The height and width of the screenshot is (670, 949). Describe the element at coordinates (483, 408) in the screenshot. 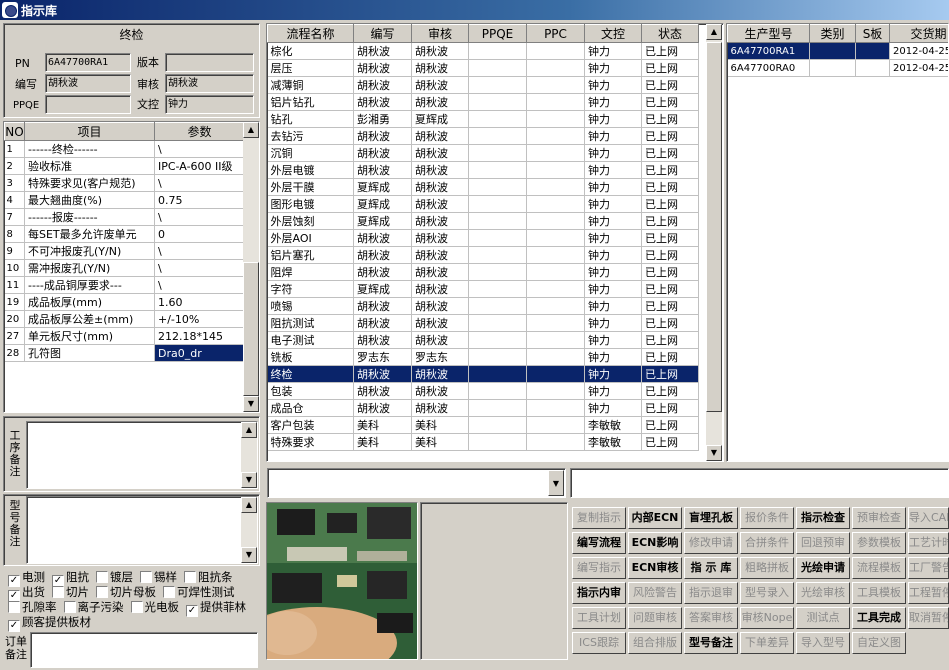

I see `flow-row: 成品仓 胡秋波 胡秋波 钟力 已上网` at that location.